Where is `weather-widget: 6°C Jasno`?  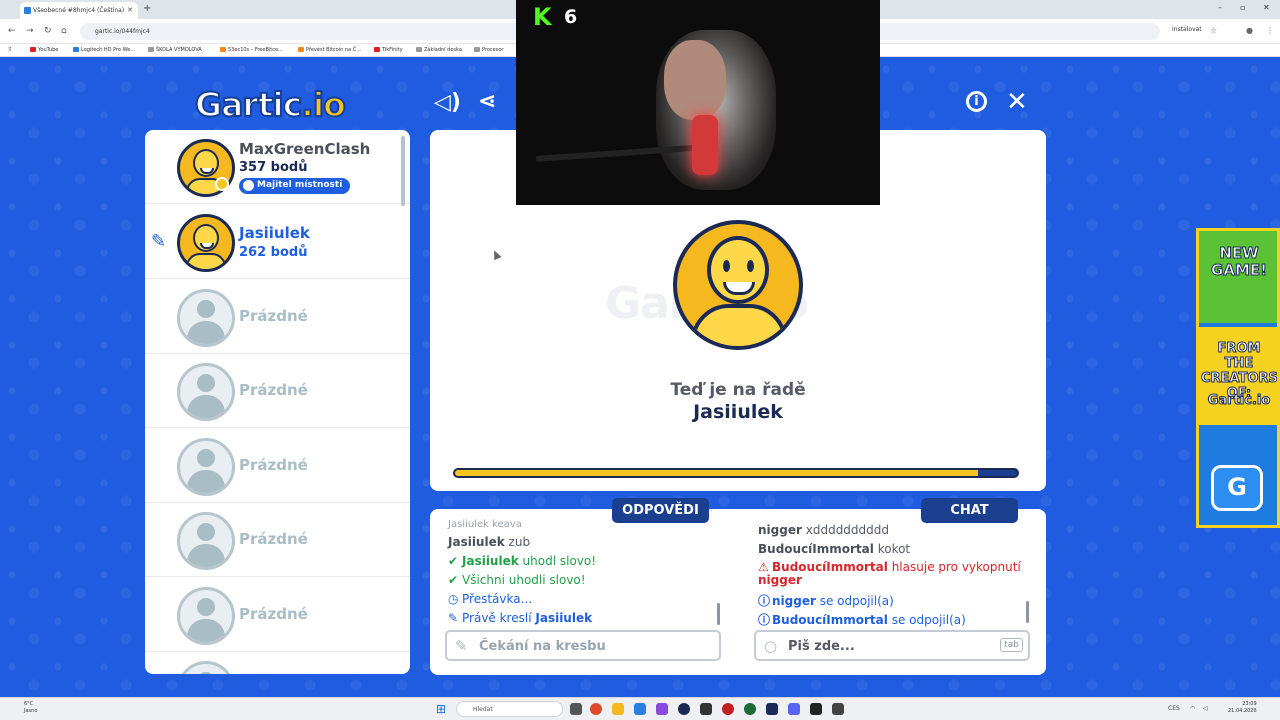
weather-widget: 6°C Jasno is located at coordinates (30, 708).